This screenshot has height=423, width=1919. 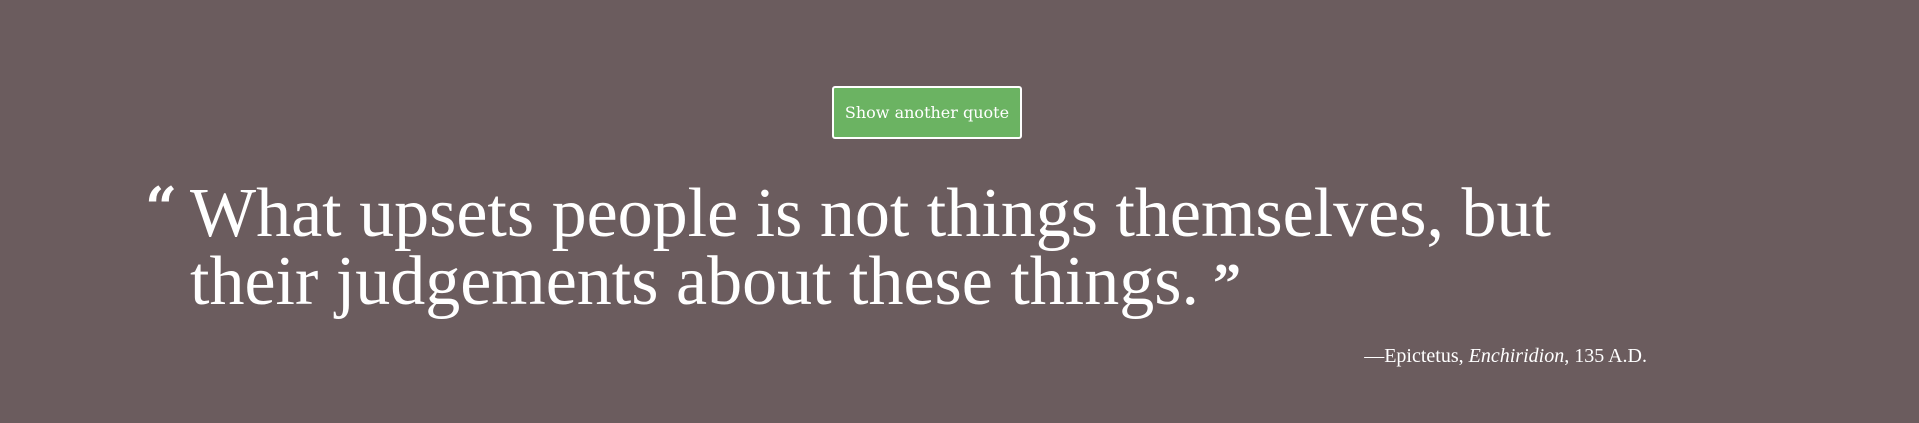 What do you see at coordinates (1226, 284) in the screenshot?
I see `close-quote-icon: ”` at bounding box center [1226, 284].